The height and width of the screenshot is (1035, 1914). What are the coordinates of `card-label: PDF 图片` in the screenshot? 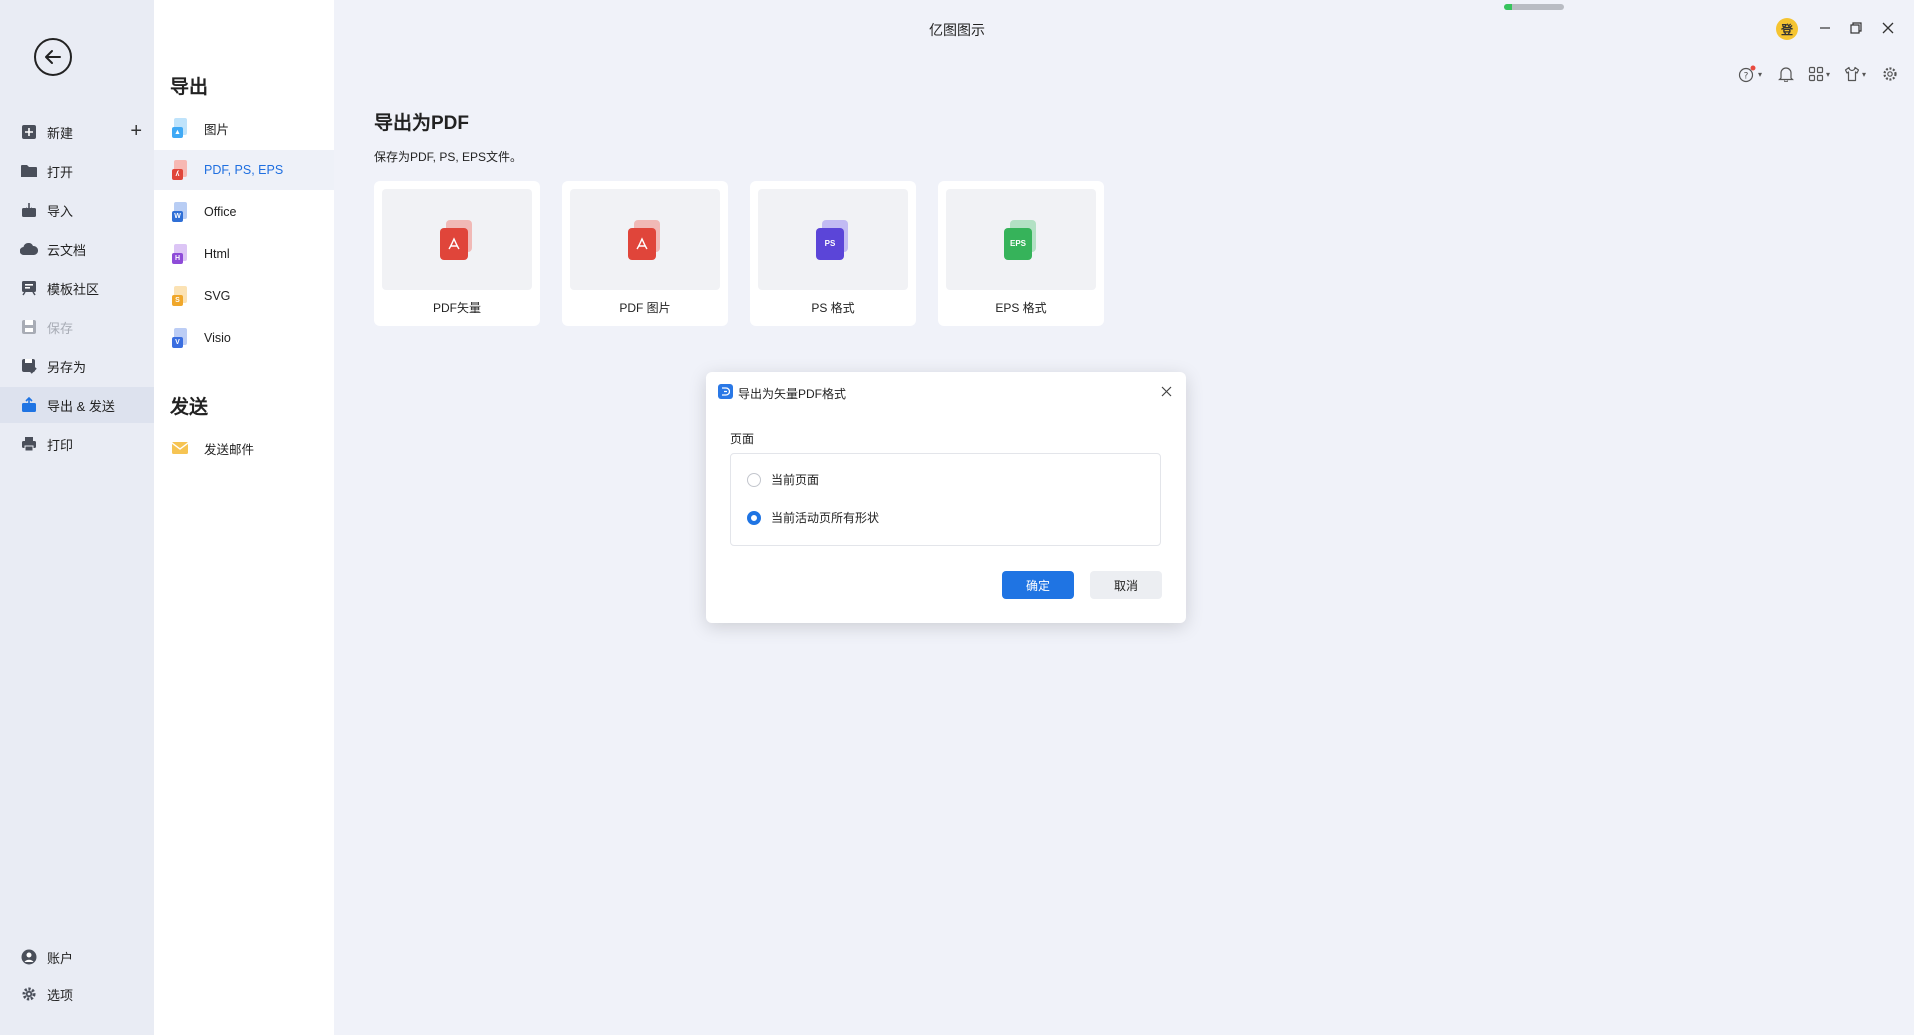 It's located at (645, 308).